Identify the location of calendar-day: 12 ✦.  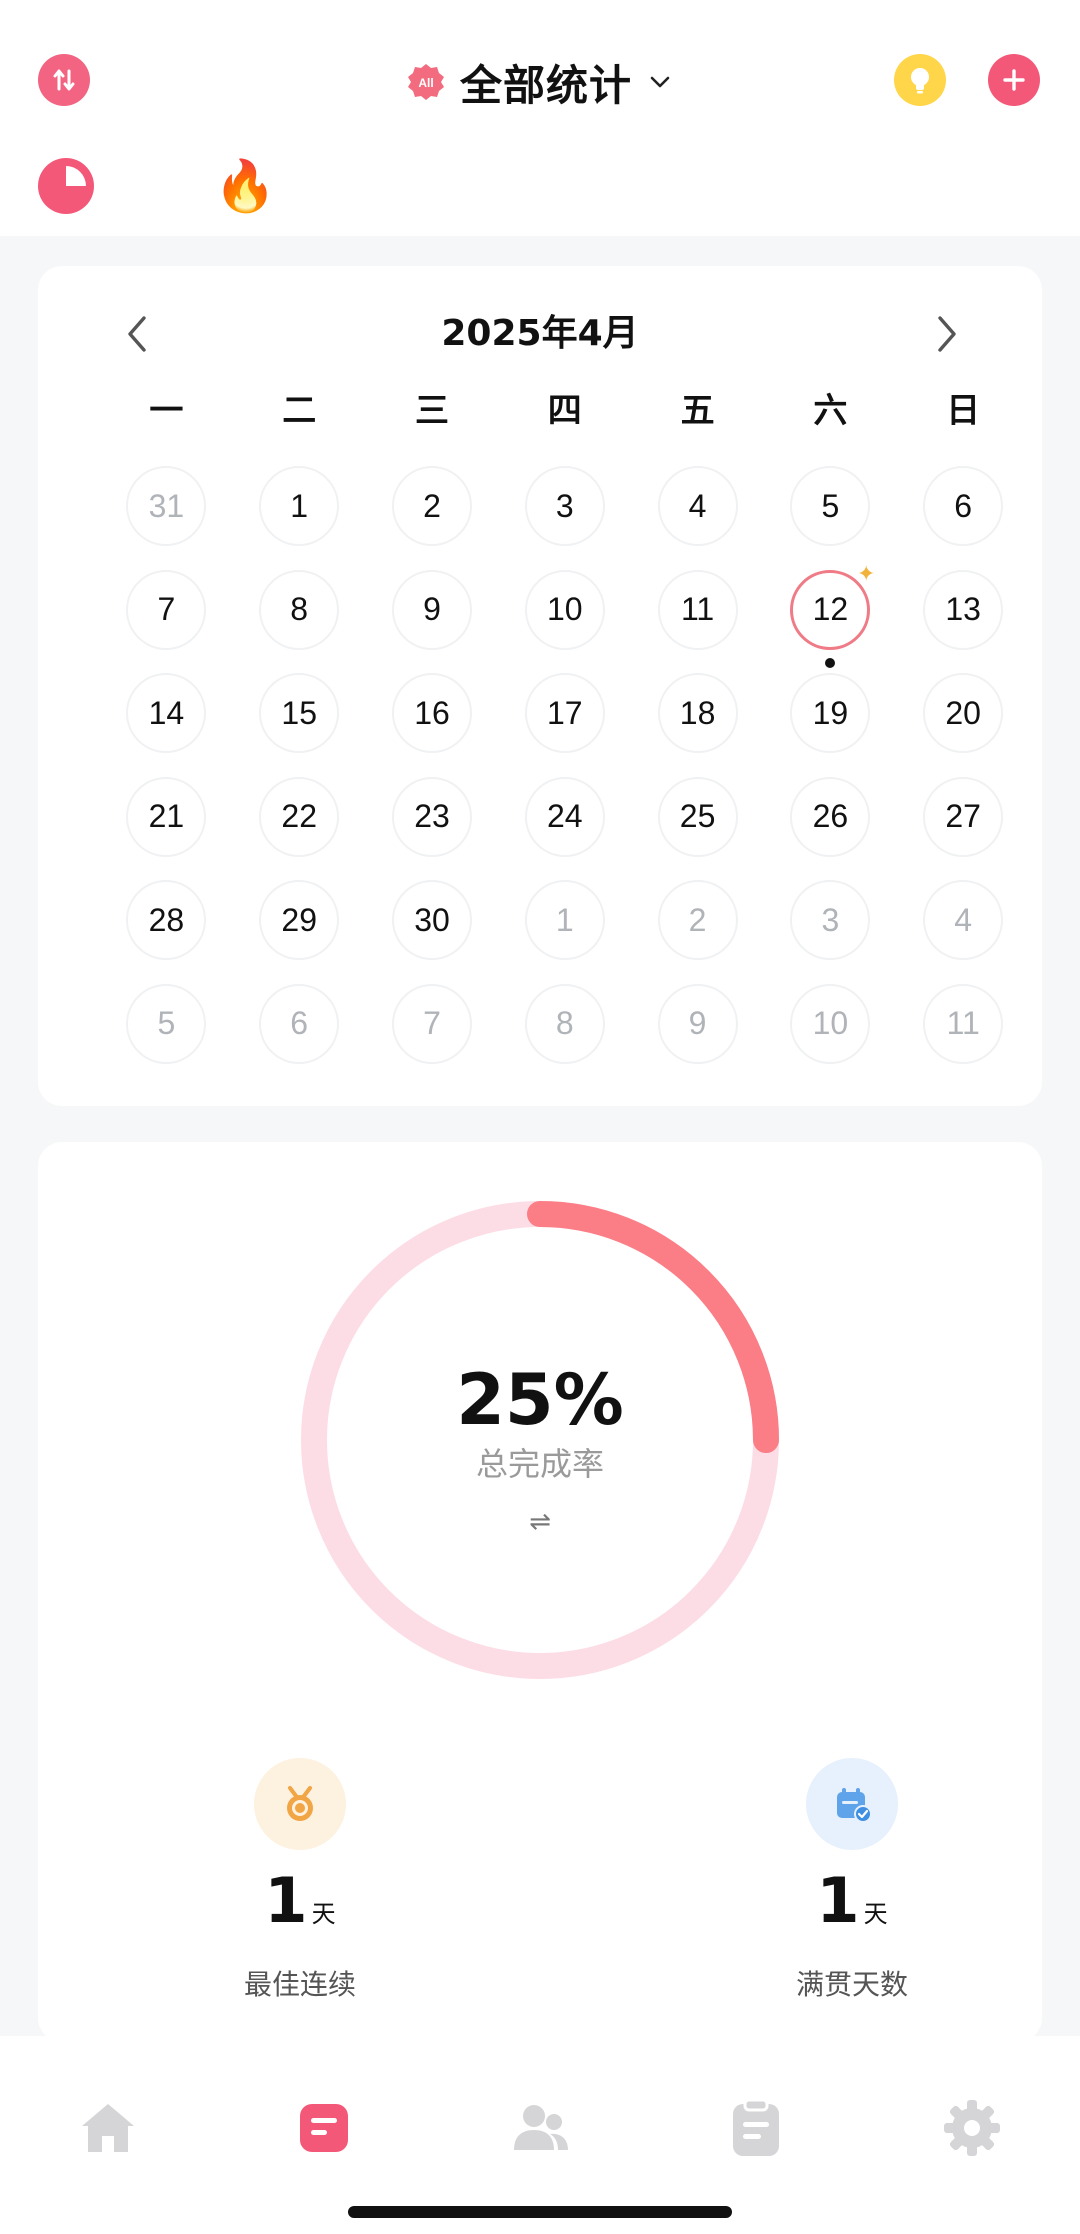
(830, 617).